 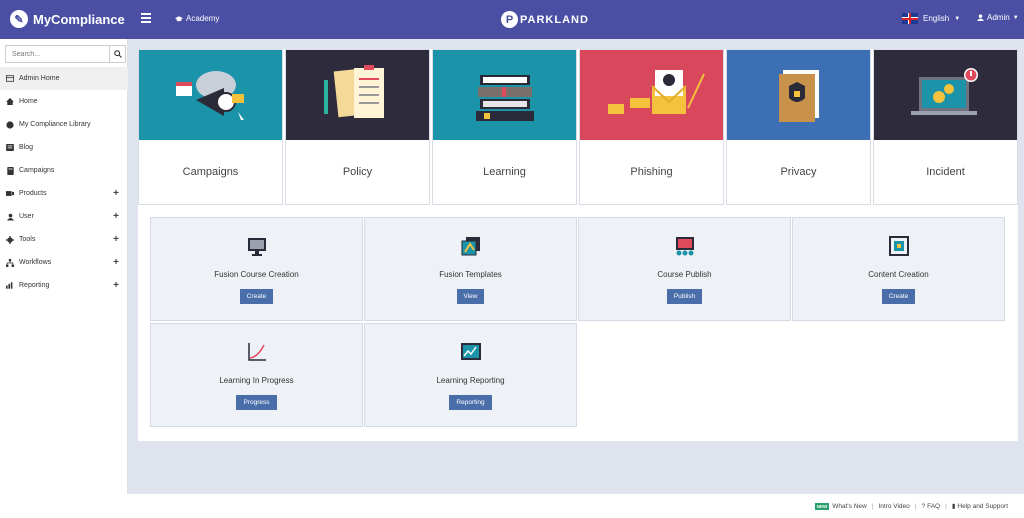 What do you see at coordinates (898, 274) in the screenshot?
I see `tile-title: Content Creation` at bounding box center [898, 274].